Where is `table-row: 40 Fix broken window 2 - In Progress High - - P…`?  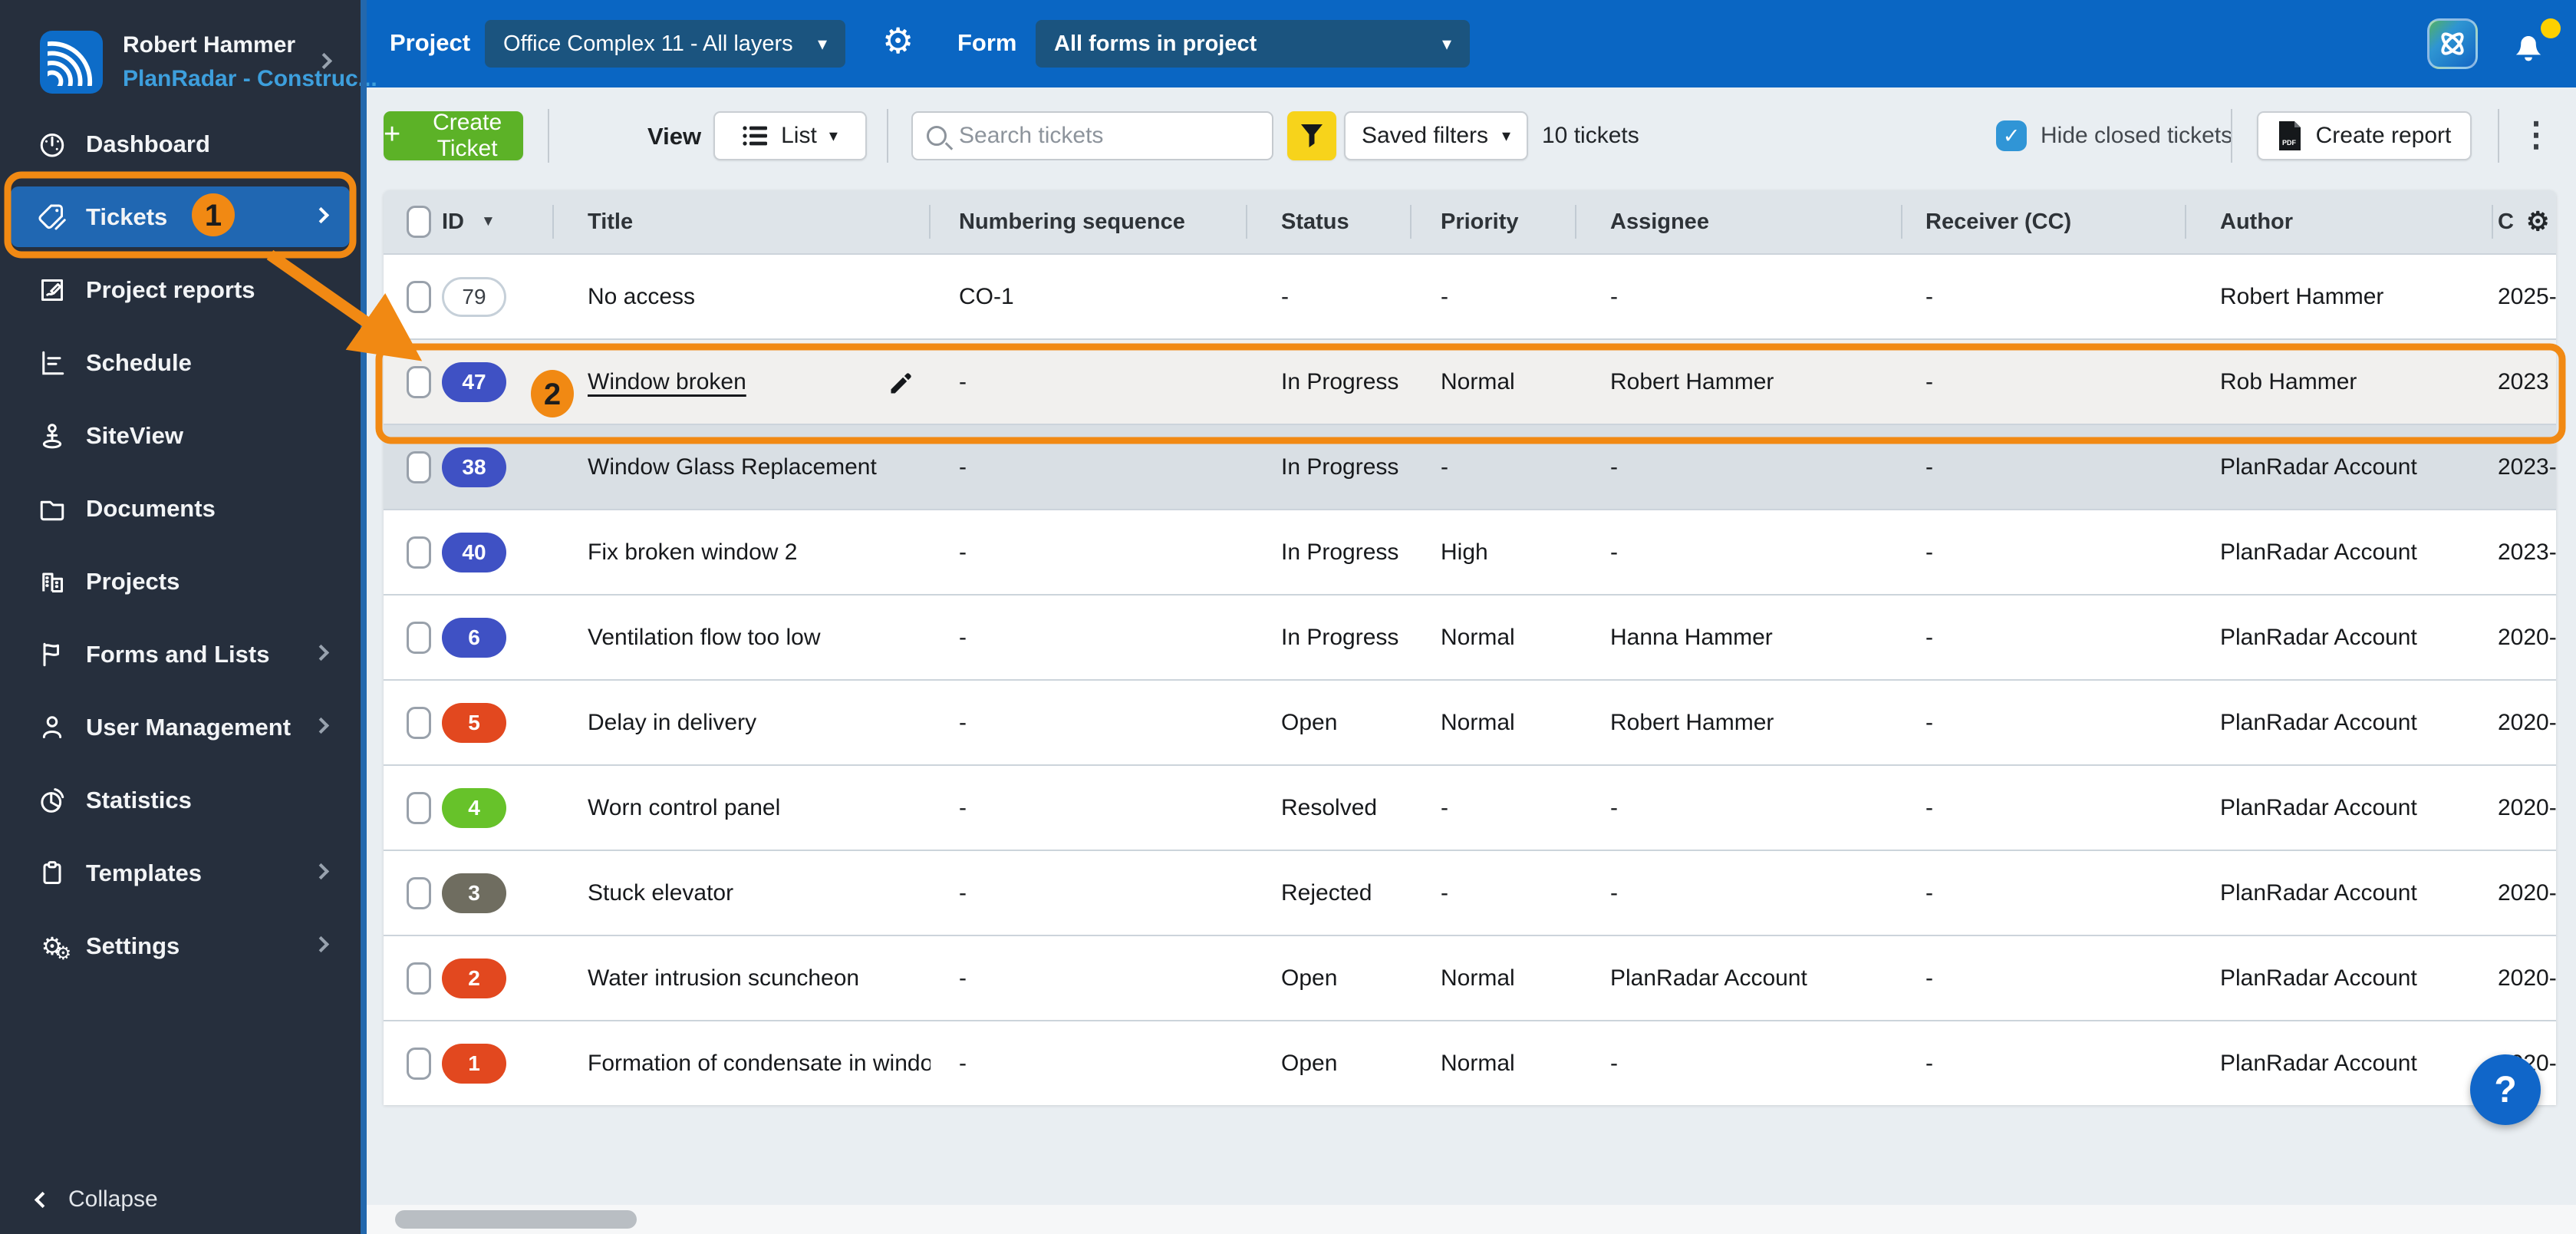
table-row: 40 Fix broken window 2 - In Progress High - - P… is located at coordinates (1470, 552).